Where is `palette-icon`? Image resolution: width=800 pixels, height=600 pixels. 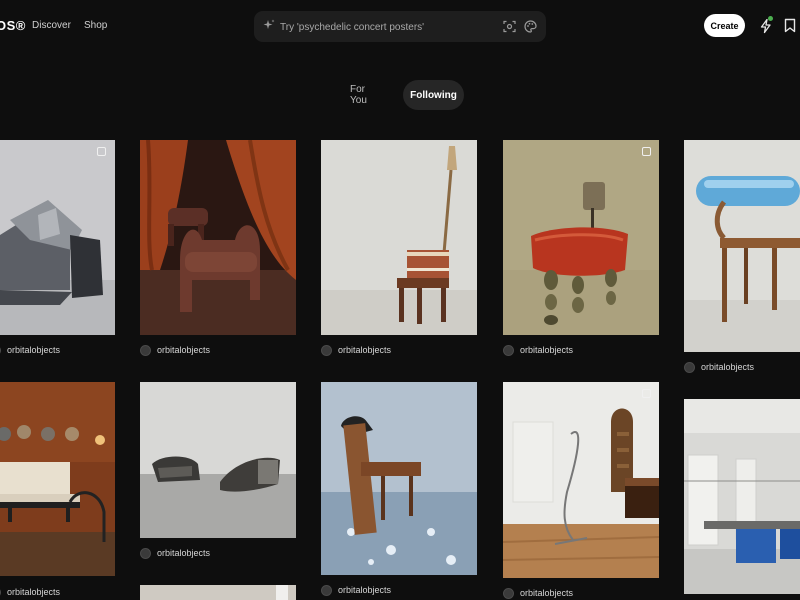
palette-icon is located at coordinates (530, 26).